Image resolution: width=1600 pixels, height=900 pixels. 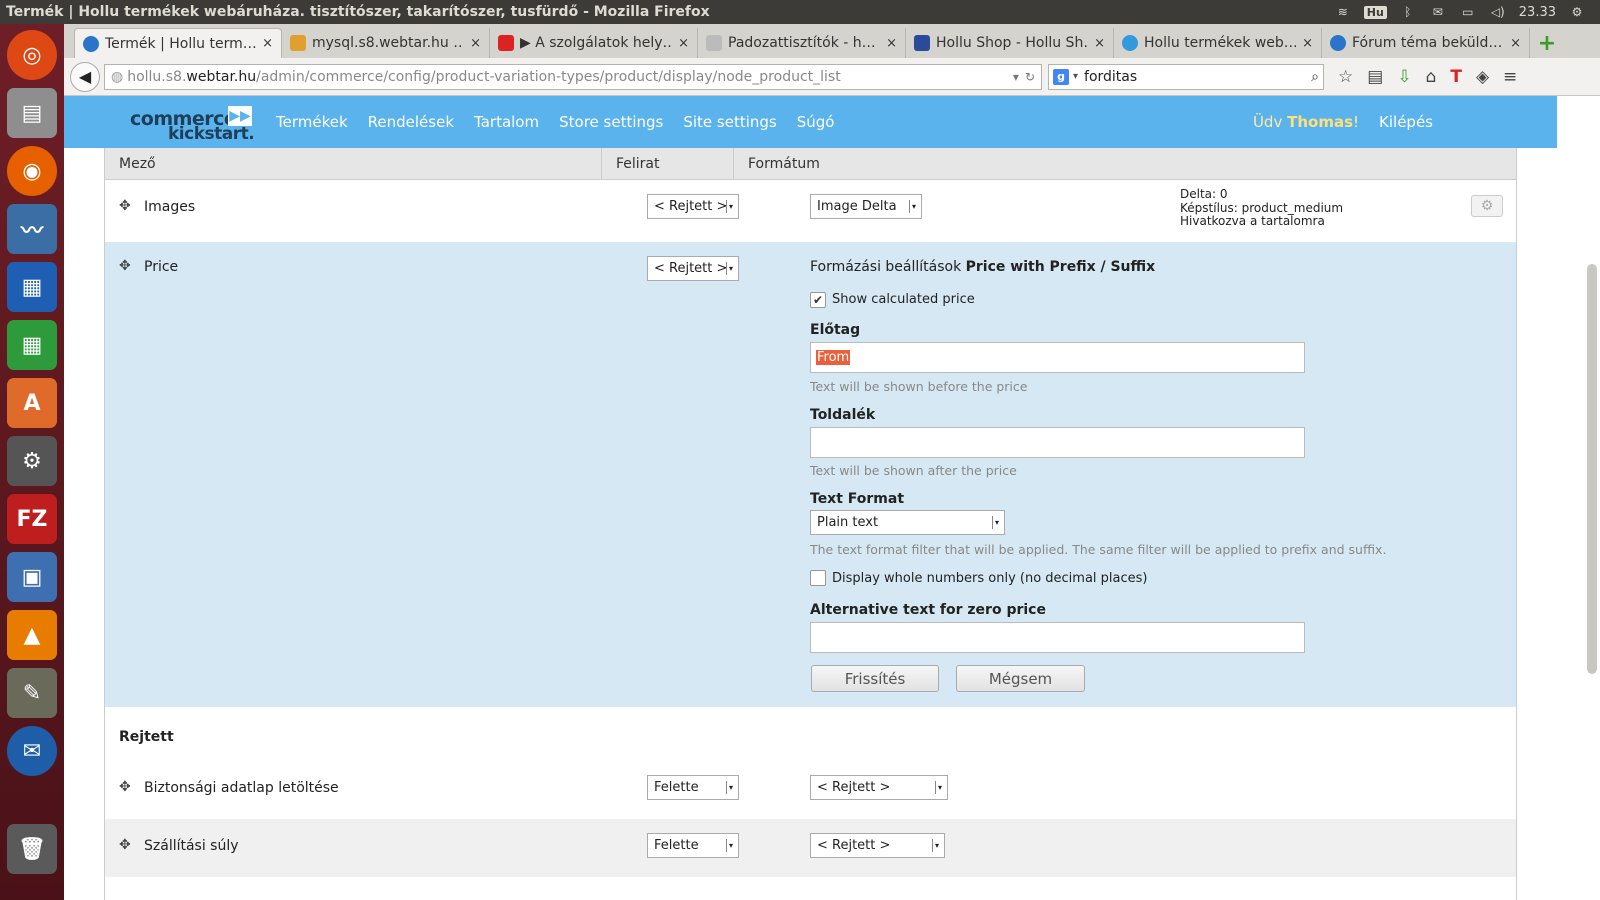 What do you see at coordinates (1578, 498) in the screenshot?
I see `page-scrollbar` at bounding box center [1578, 498].